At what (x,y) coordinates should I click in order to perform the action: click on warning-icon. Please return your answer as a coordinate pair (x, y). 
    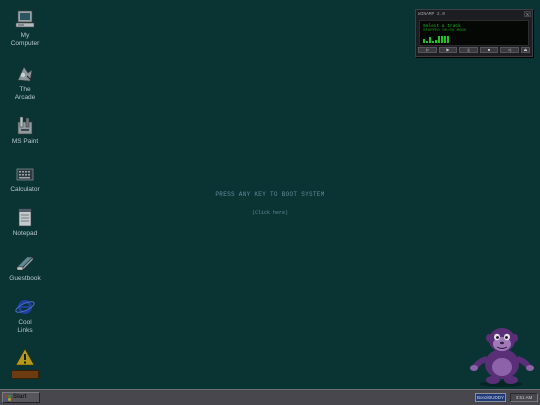
    Looking at the image, I should click on (25, 357).